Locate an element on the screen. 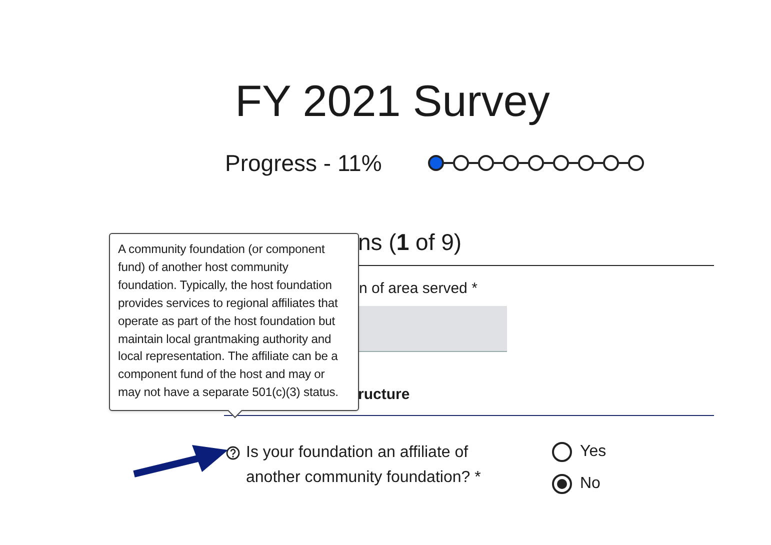 This screenshot has height=545, width=771. page-title: FY 2021 Survey is located at coordinates (392, 102).